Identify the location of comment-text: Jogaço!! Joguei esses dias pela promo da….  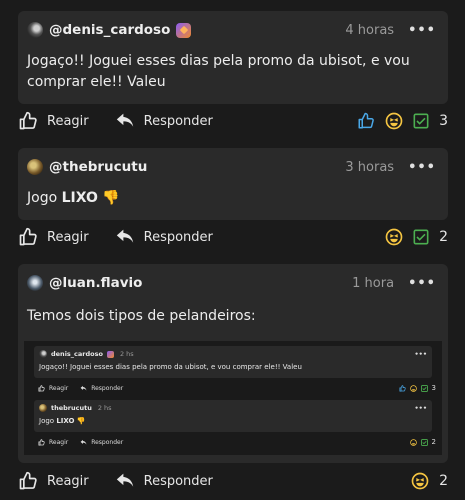
(218, 71).